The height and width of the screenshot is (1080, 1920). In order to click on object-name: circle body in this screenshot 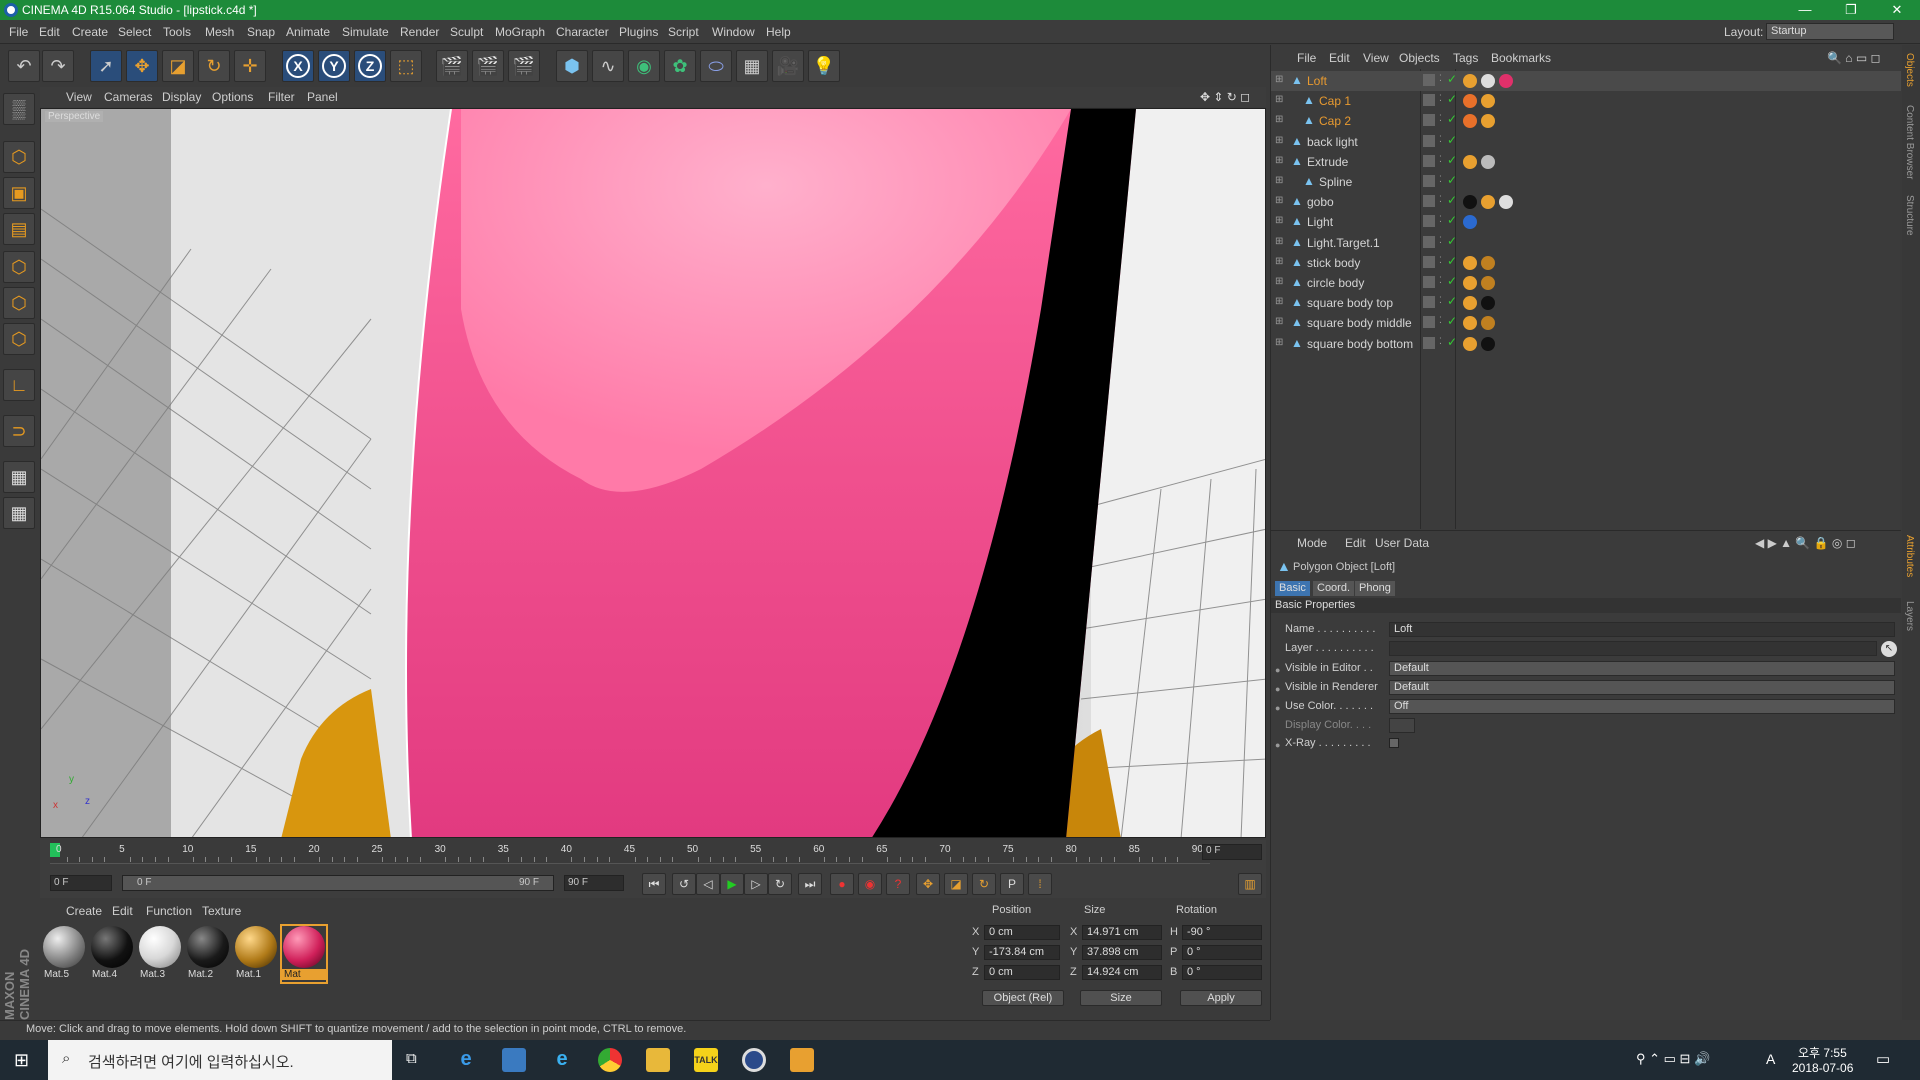, I will do `click(1335, 283)`.